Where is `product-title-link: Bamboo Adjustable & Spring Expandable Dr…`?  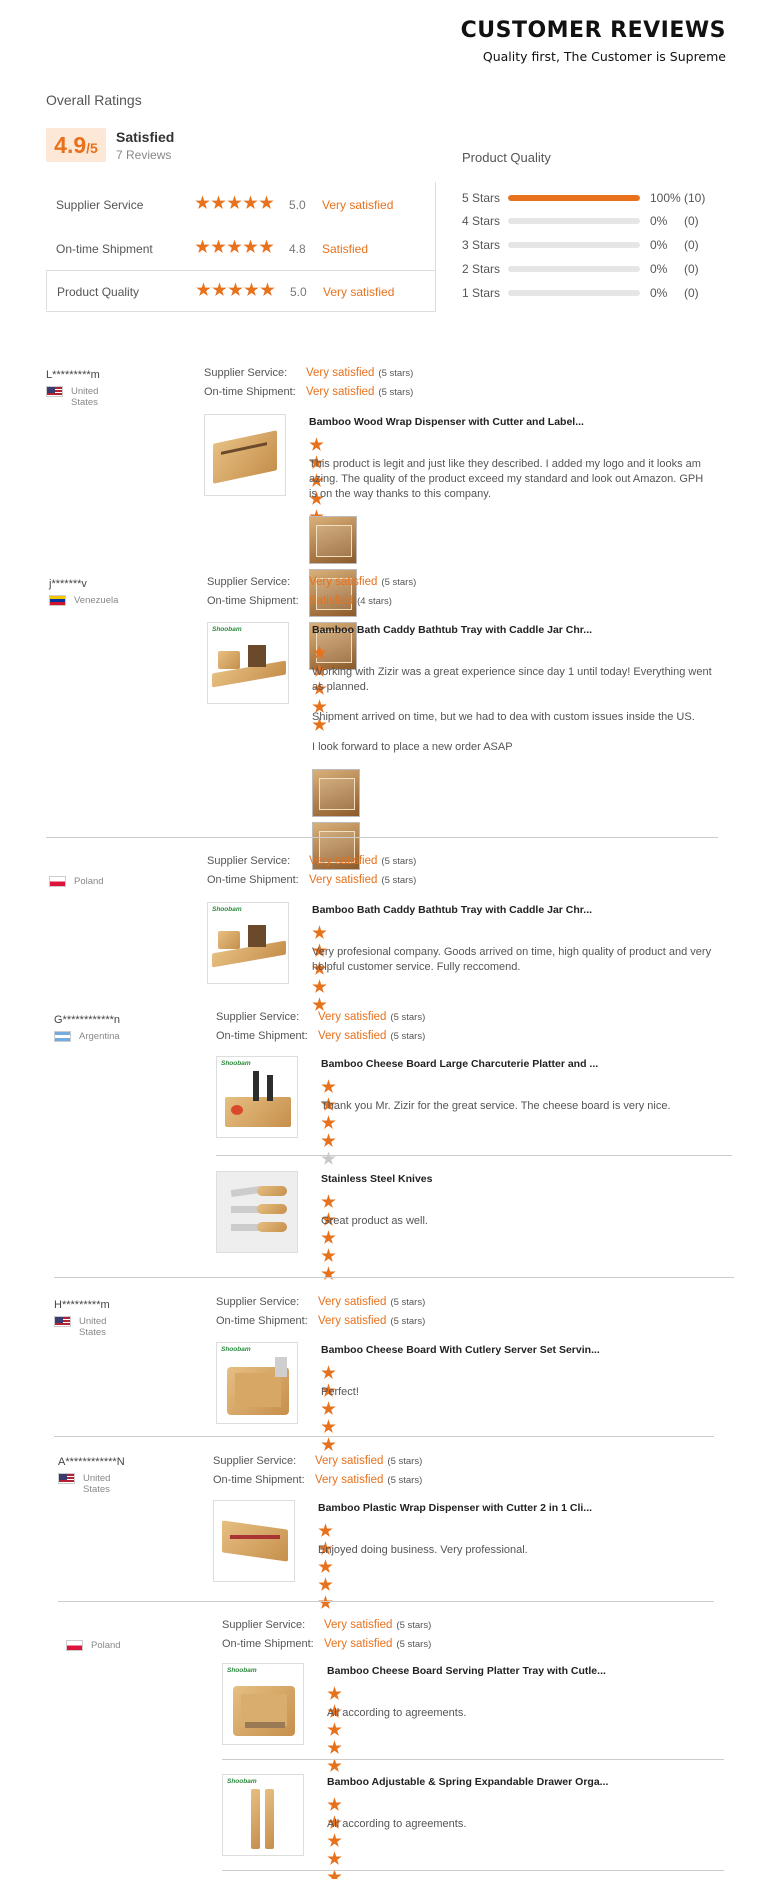
product-title-link: Bamboo Adjustable & Spring Expandable Dr… is located at coordinates (467, 1782).